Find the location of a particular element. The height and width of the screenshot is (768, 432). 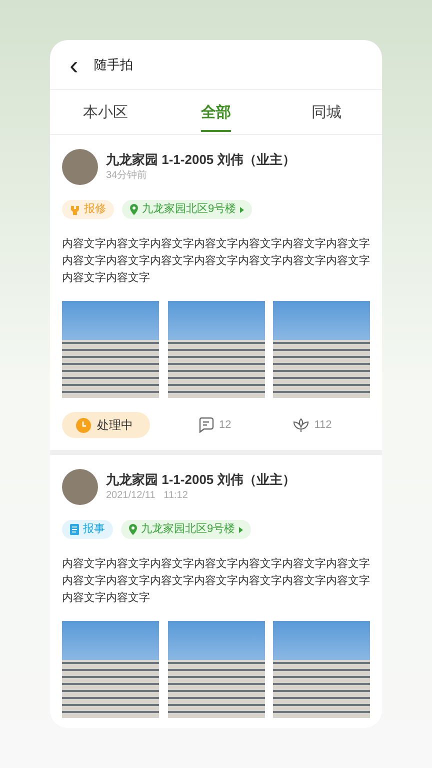

wrench-icon is located at coordinates (75, 209).